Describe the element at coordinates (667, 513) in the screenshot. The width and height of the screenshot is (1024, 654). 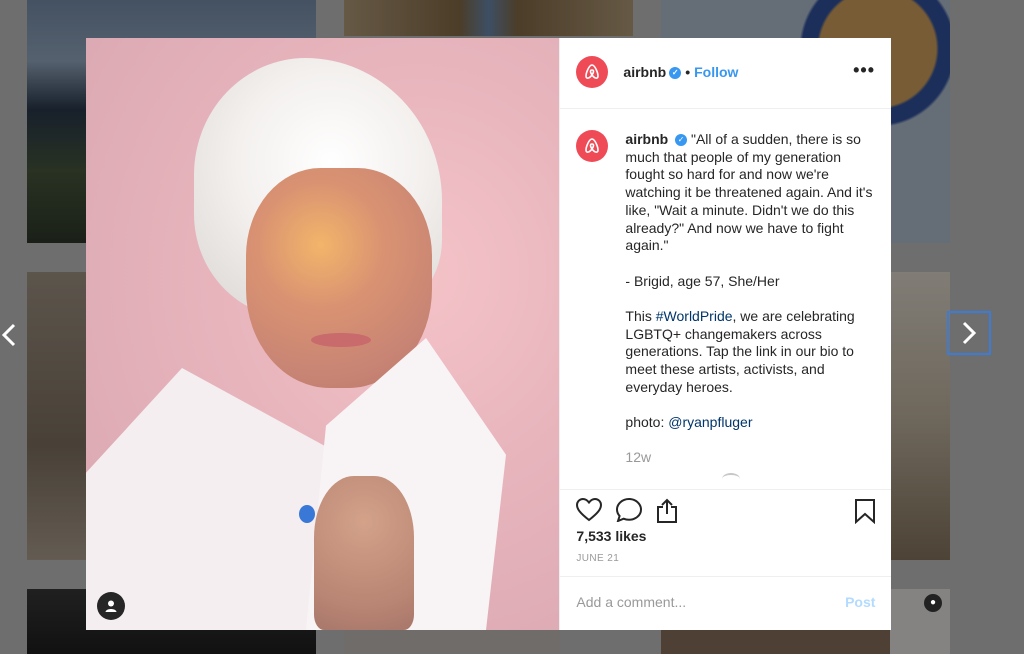
I see `share-icon` at that location.